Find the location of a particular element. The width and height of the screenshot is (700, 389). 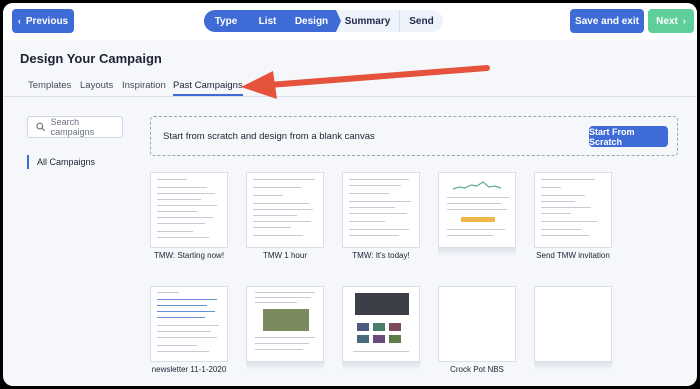

chart-thumbnail-image is located at coordinates (478, 208).